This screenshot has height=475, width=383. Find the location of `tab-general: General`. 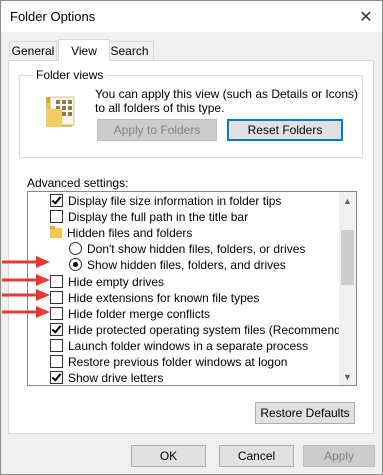

tab-general: General is located at coordinates (33, 50).